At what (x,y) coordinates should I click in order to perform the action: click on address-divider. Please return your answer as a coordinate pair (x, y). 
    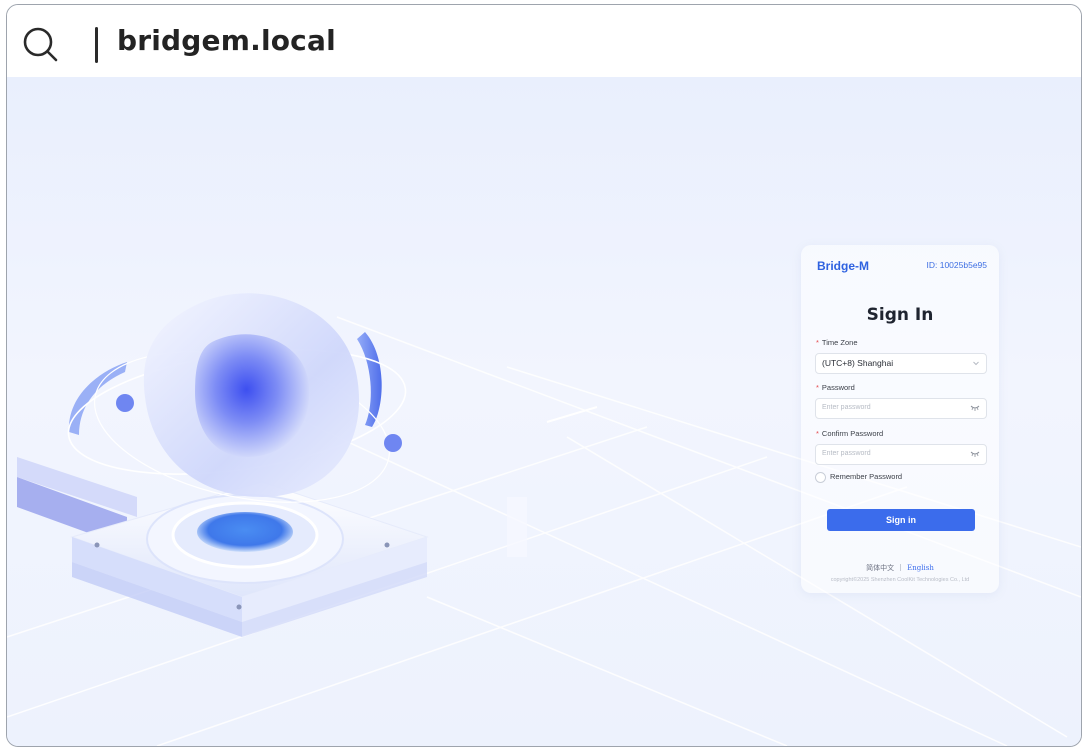
    Looking at the image, I should click on (96, 45).